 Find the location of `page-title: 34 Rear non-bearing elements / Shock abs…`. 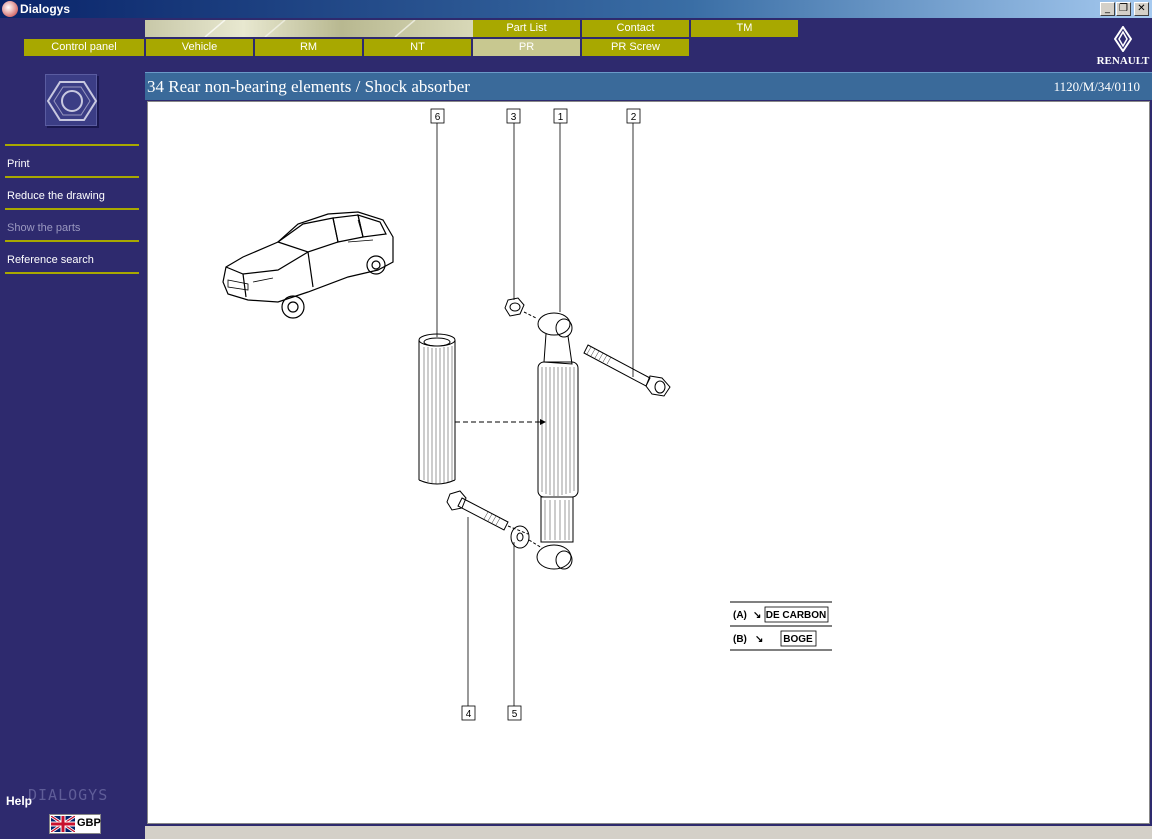

page-title: 34 Rear non-bearing elements / Shock abs… is located at coordinates (308, 86).